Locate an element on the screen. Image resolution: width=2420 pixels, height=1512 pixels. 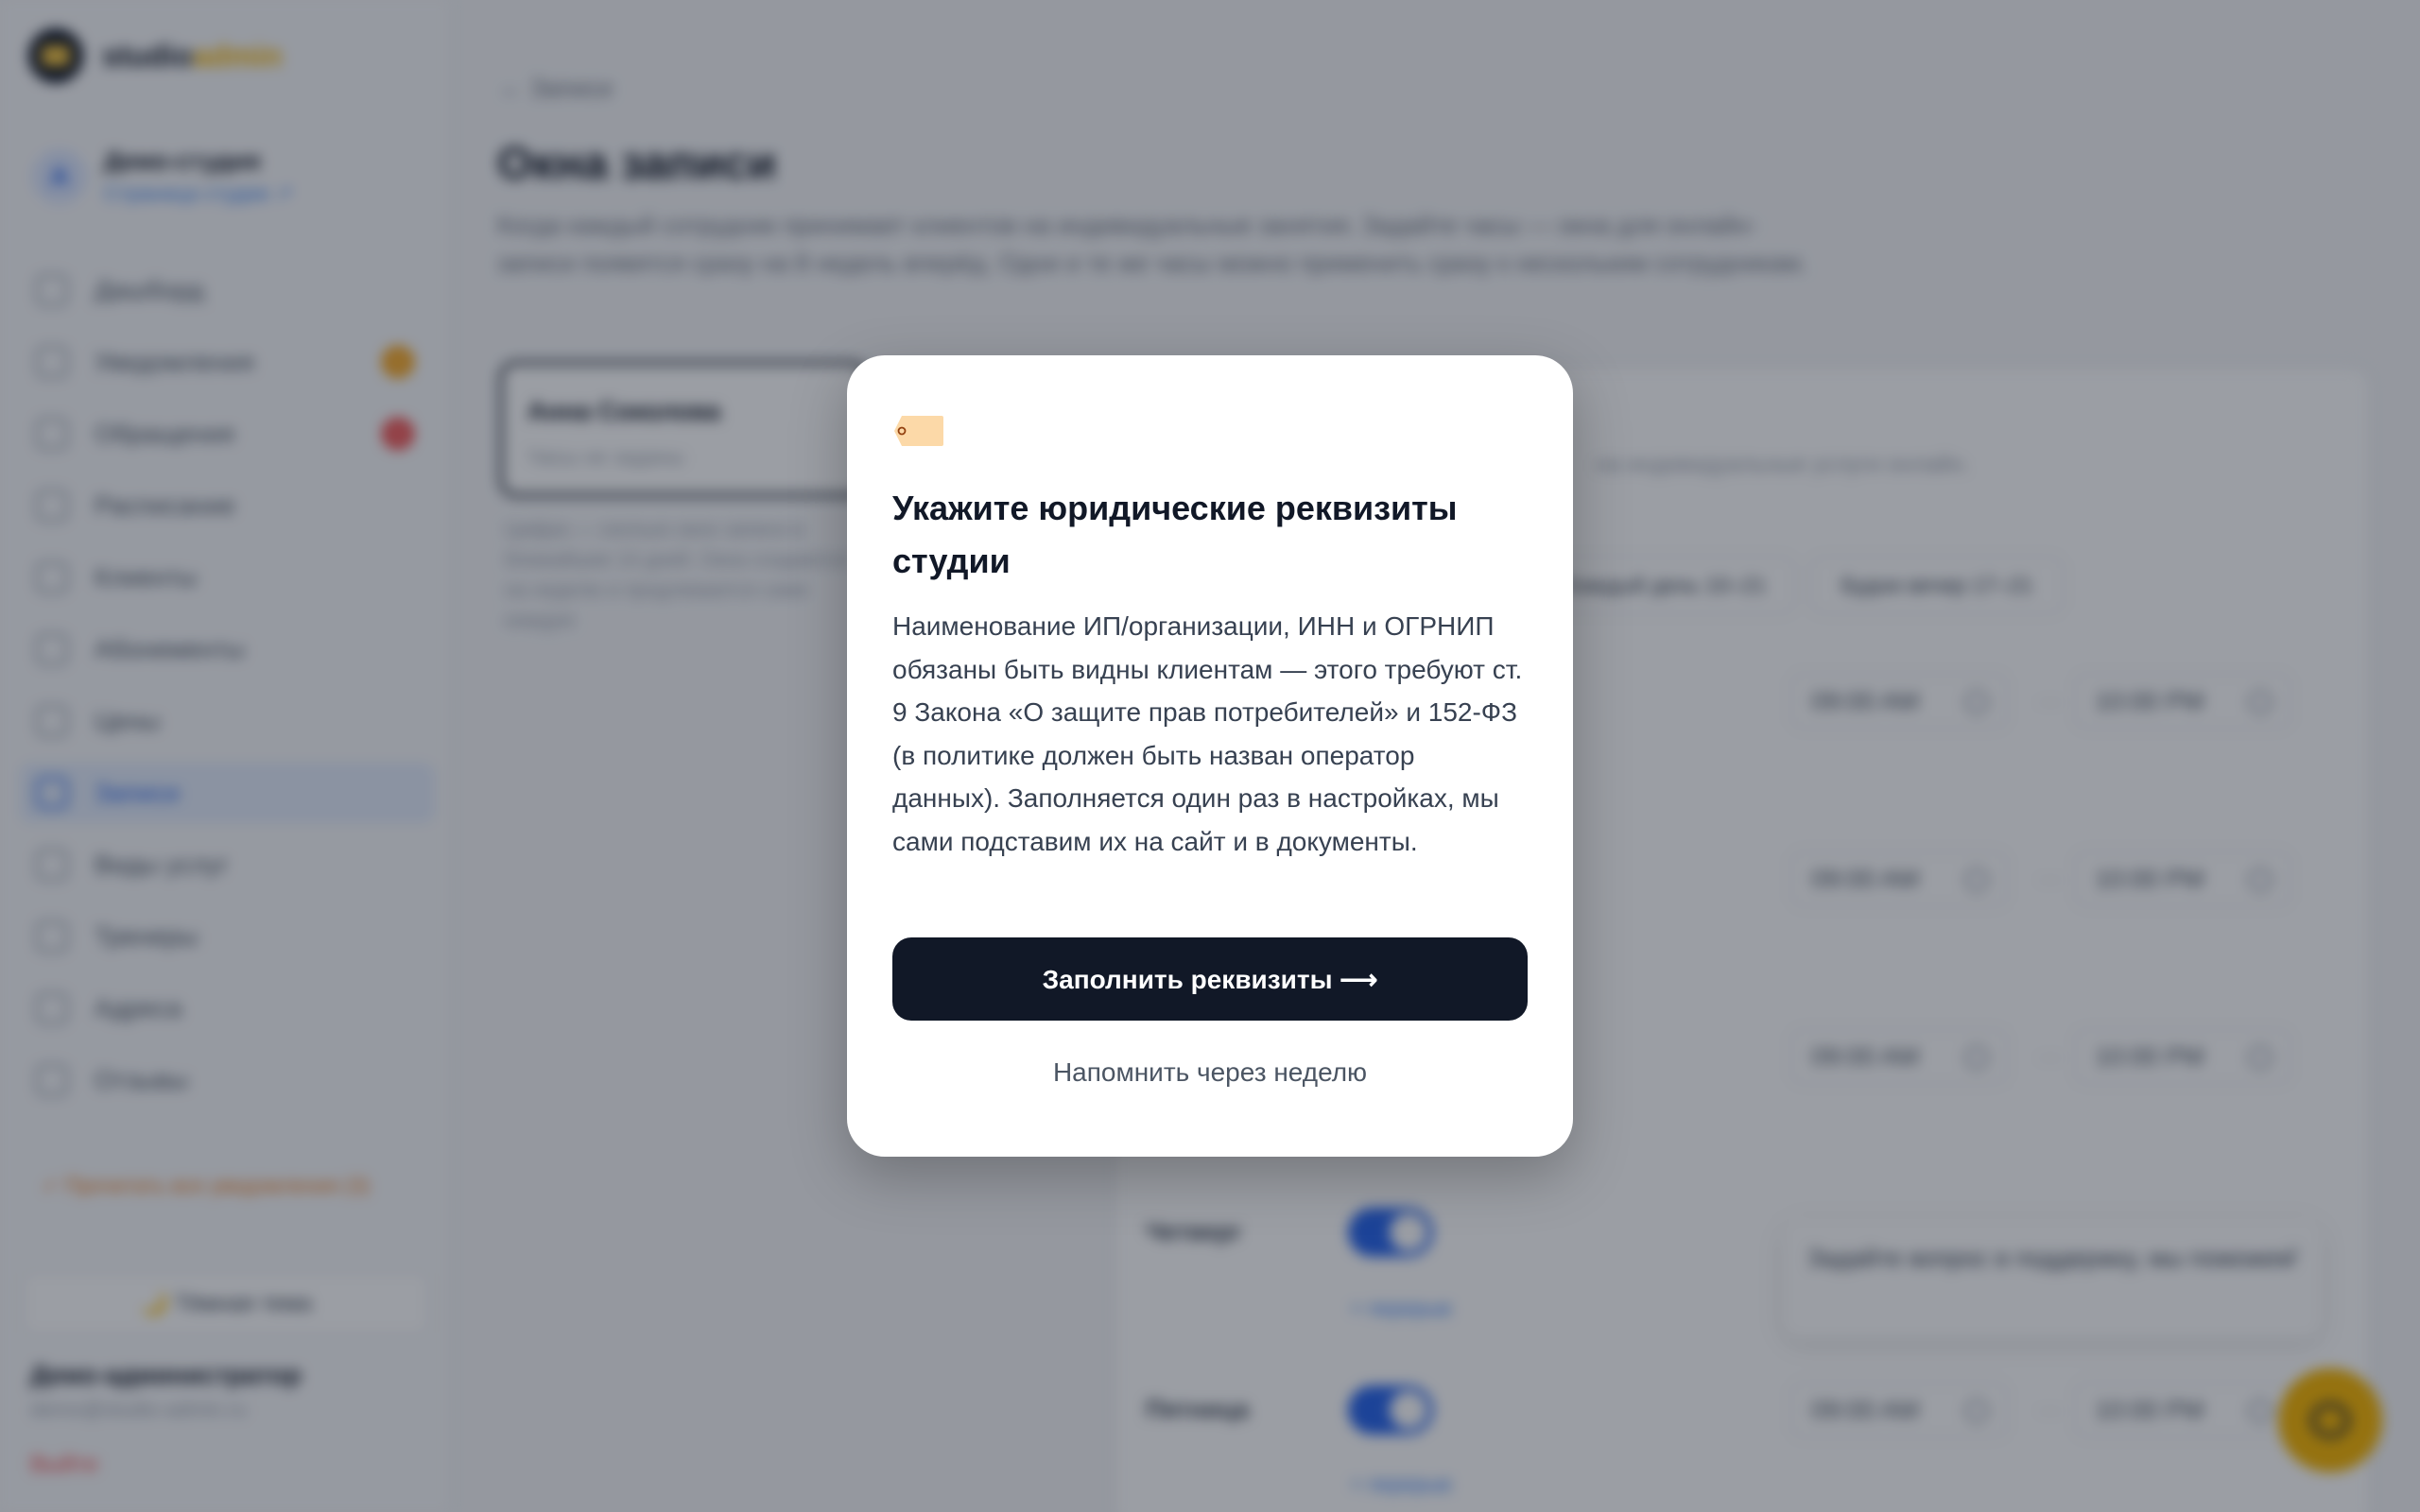
fill-details-button: Заполнить реквизиты ⟶ is located at coordinates (1210, 979).